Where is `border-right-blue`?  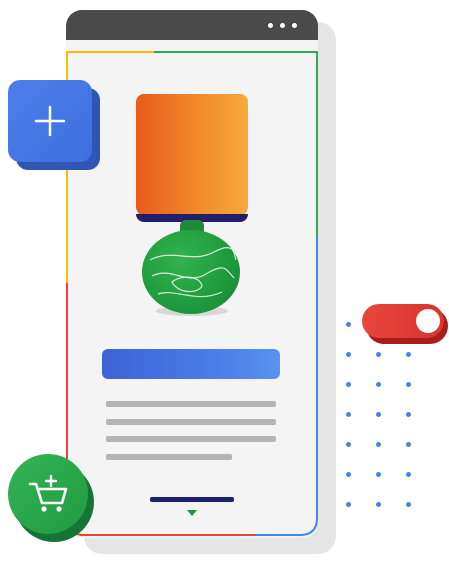
border-right-blue is located at coordinates (317, 377).